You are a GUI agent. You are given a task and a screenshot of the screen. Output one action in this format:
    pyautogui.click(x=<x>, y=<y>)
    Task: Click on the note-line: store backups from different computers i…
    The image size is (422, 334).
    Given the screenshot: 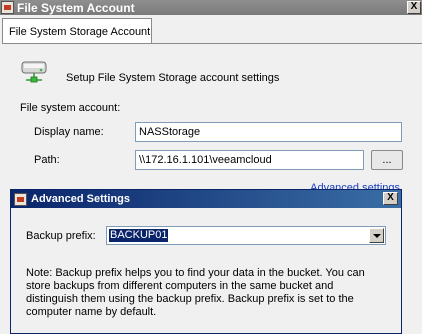 What is the action you would take?
    pyautogui.click(x=180, y=286)
    